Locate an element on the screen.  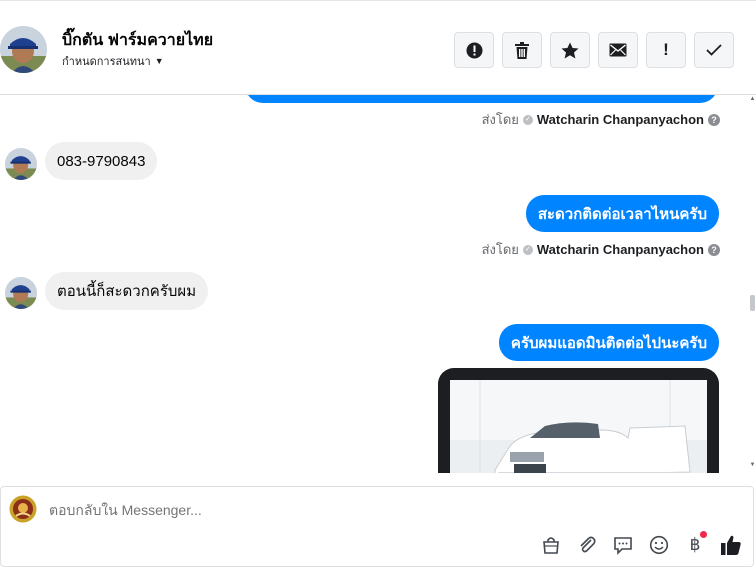
outgoing-message-bubble-partial is located at coordinates (481, 99).